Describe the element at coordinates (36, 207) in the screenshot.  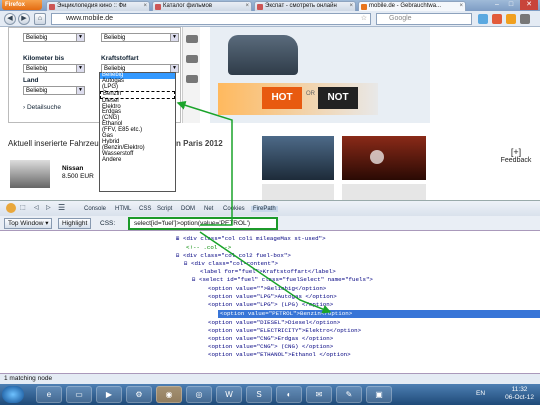
I see `back-icon: ◁` at that location.